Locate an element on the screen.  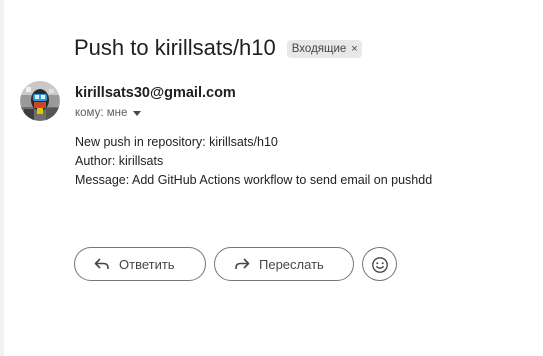
forward-icon is located at coordinates (242, 264).